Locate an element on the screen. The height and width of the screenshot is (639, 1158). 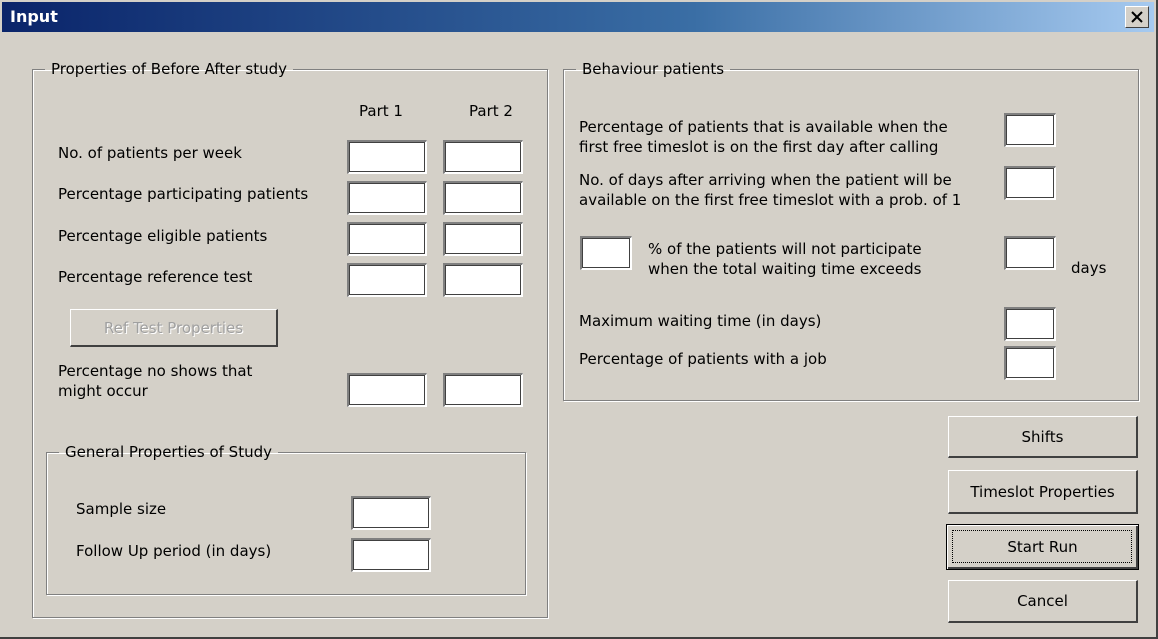
participating-patients-label: Percentage participating patients is located at coordinates (183, 194).